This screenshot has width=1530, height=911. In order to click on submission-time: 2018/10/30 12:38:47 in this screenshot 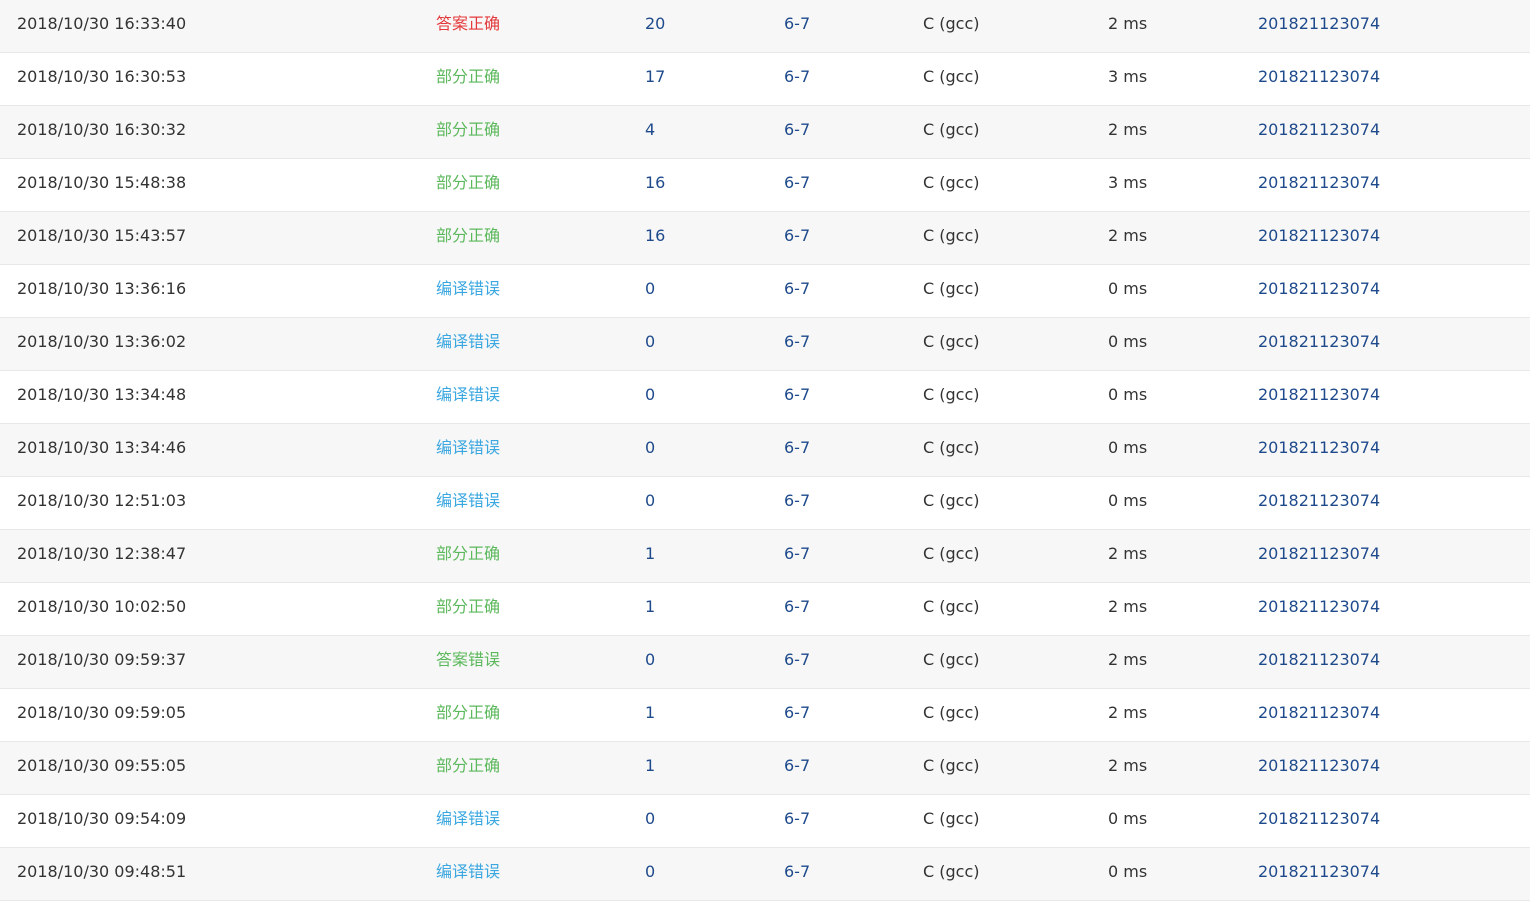, I will do `click(102, 553)`.